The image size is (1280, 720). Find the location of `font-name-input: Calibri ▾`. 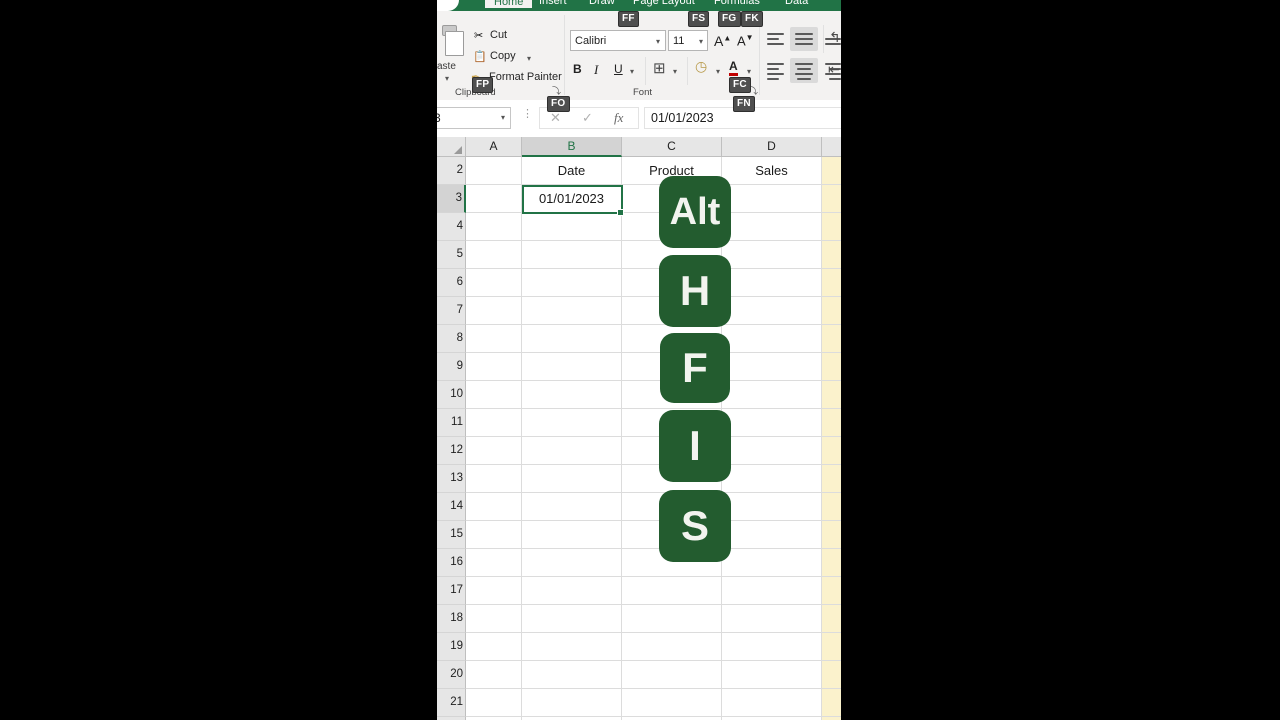

font-name-input: Calibri ▾ is located at coordinates (618, 40).